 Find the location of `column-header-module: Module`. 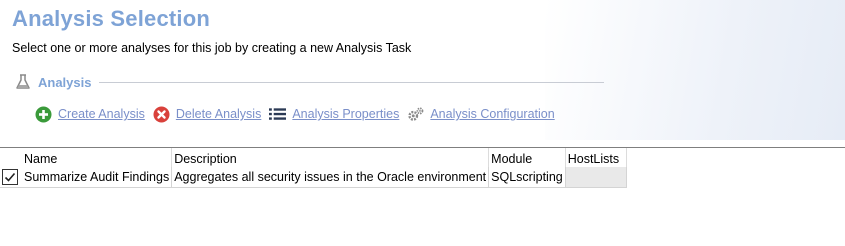

column-header-module: Module is located at coordinates (527, 157).